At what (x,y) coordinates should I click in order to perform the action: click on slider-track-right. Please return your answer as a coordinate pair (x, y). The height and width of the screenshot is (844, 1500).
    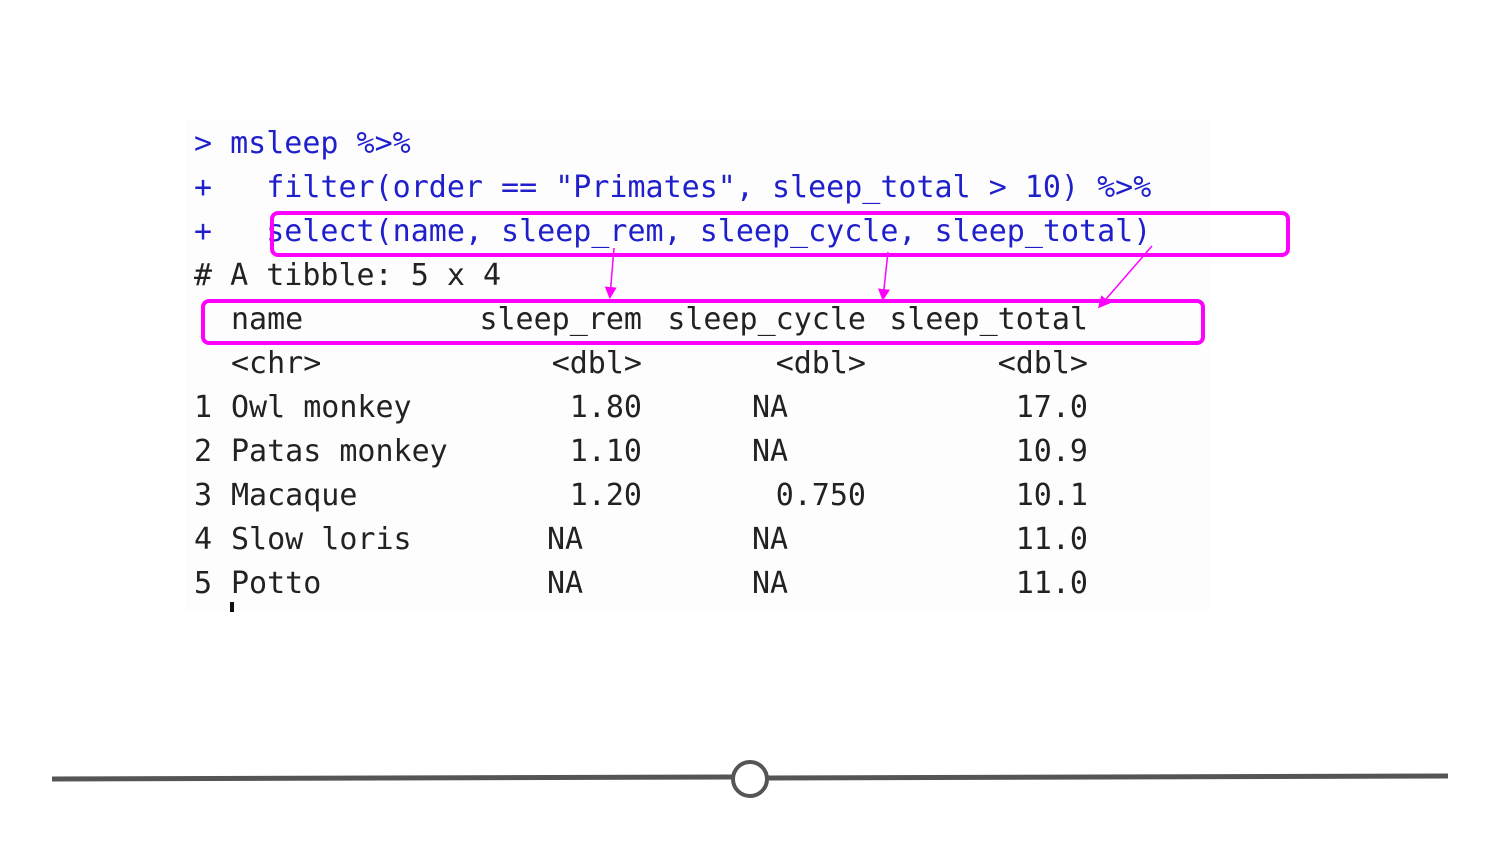
    Looking at the image, I should click on (1108, 777).